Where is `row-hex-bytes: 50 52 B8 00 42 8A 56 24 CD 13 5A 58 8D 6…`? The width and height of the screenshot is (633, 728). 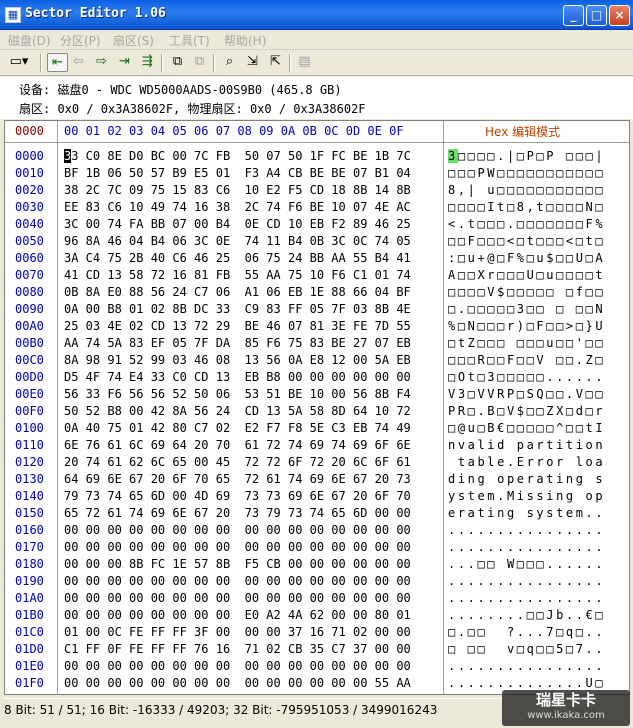 row-hex-bytes: 50 52 B8 00 42 8A 56 24 CD 13 5A 58 8D 6… is located at coordinates (237, 411).